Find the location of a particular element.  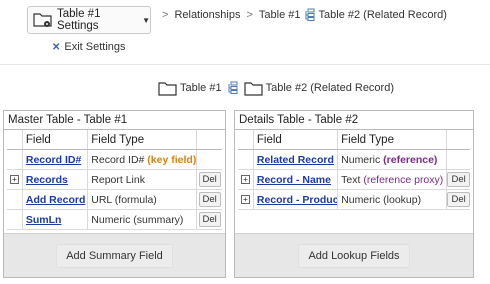

master-panel-footer: Add Summary Field is located at coordinates (114, 255).